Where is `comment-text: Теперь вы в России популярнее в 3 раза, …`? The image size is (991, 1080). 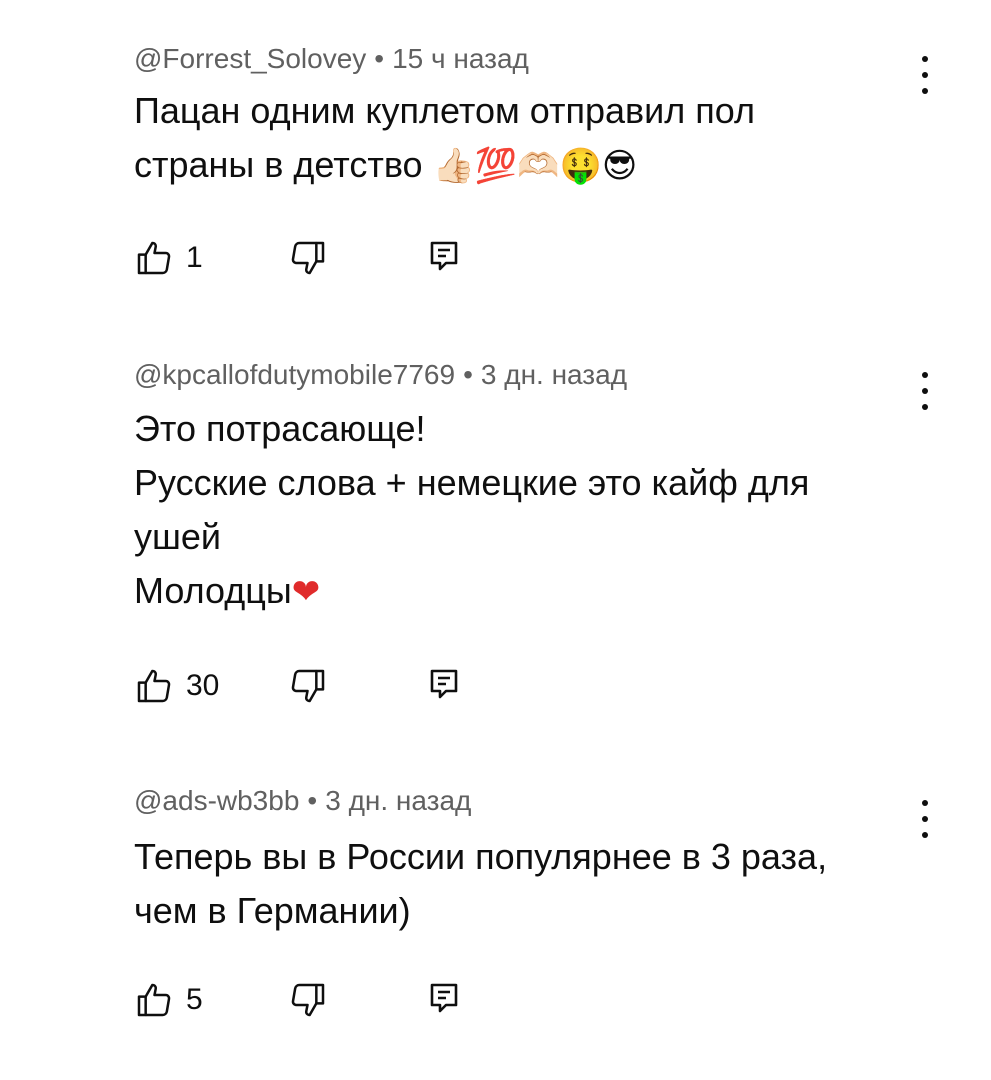 comment-text: Теперь вы в России популярнее в 3 раза, … is located at coordinates (514, 884).